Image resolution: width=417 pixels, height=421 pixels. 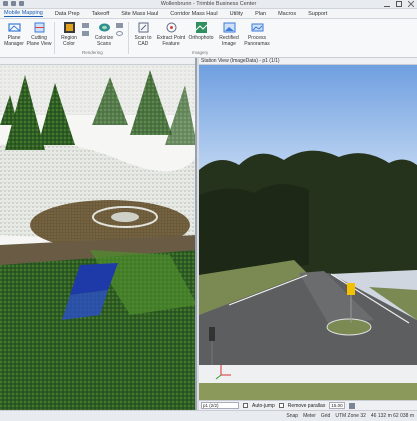 I want to click on menu-tab-site-mass-haul: Site Mass Haul, so click(x=139, y=14).